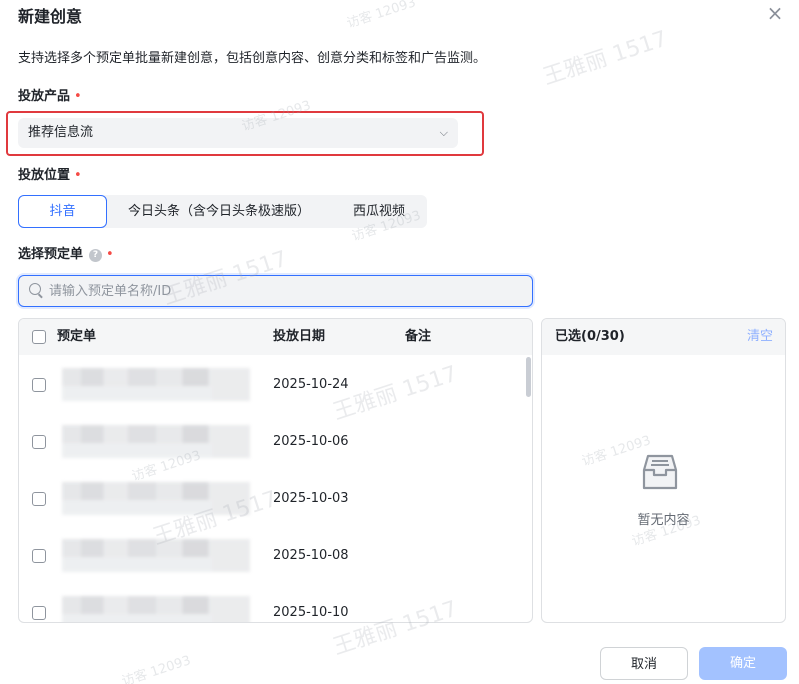  What do you see at coordinates (311, 612) in the screenshot?
I see `row-date: 2025-10-10` at bounding box center [311, 612].